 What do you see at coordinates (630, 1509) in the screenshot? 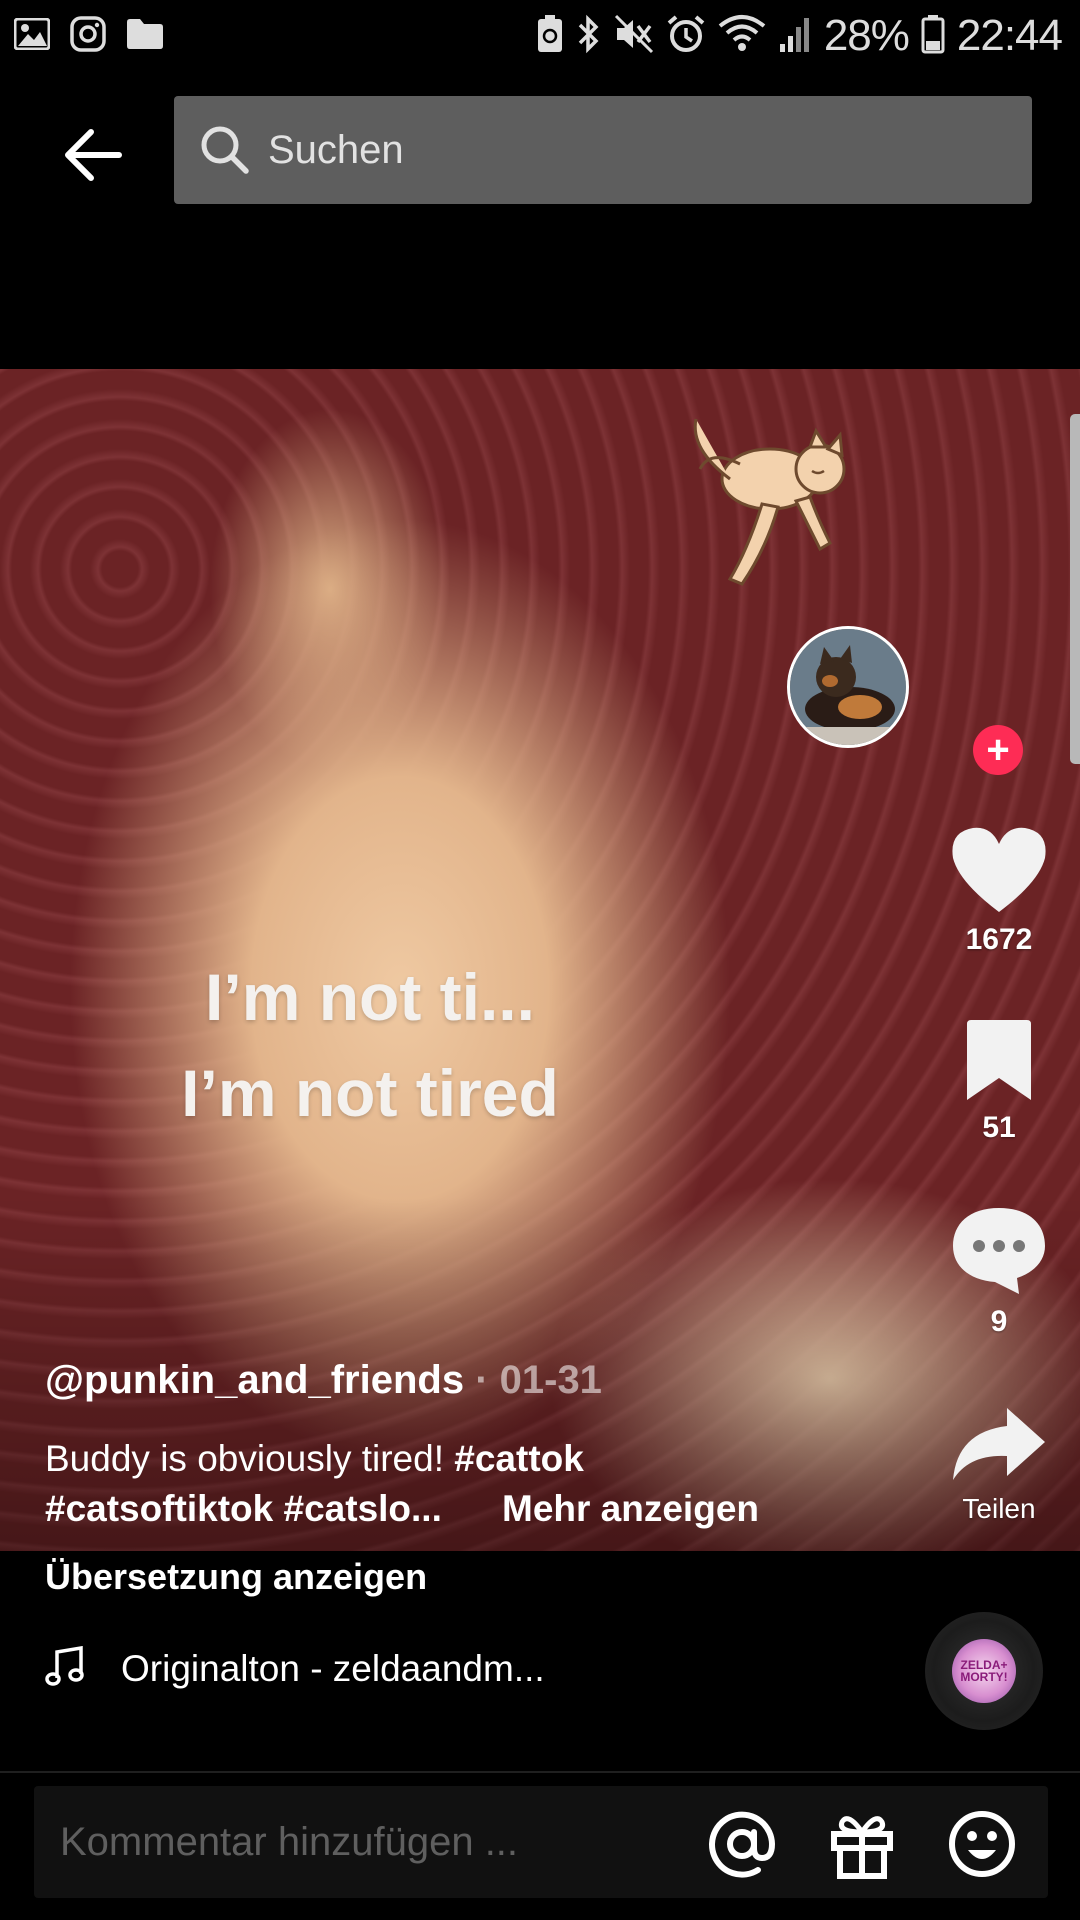
I see `show-more-button: Mehr anzeigen` at bounding box center [630, 1509].